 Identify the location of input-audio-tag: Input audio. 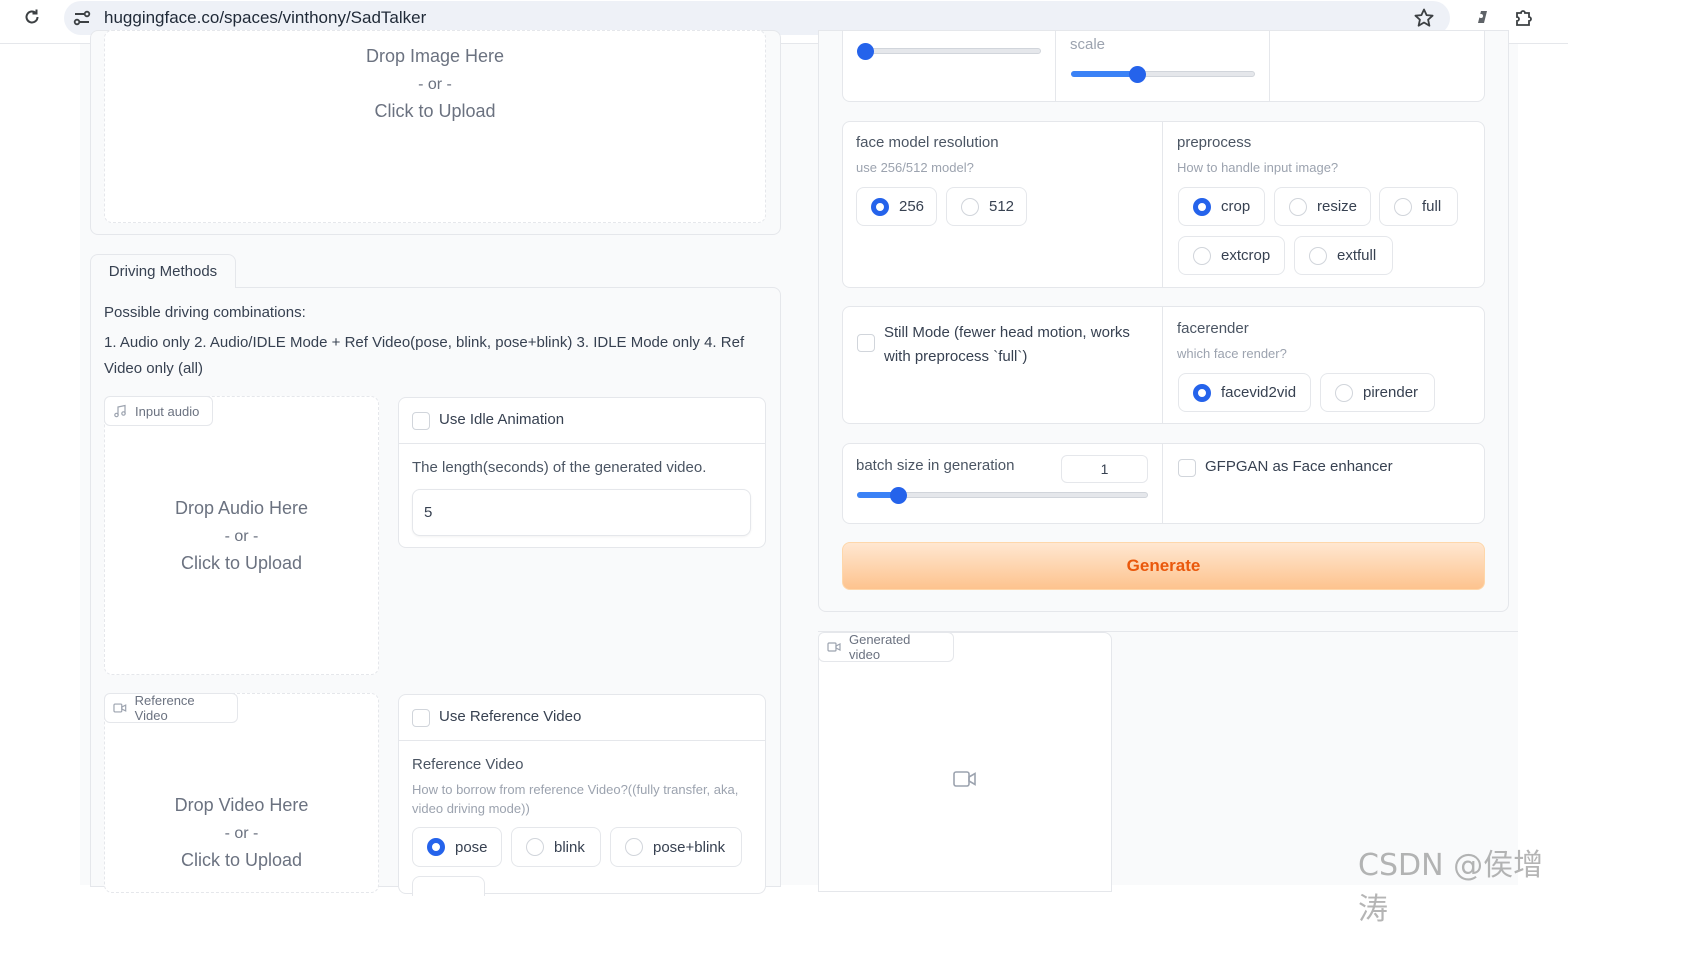
(158, 411).